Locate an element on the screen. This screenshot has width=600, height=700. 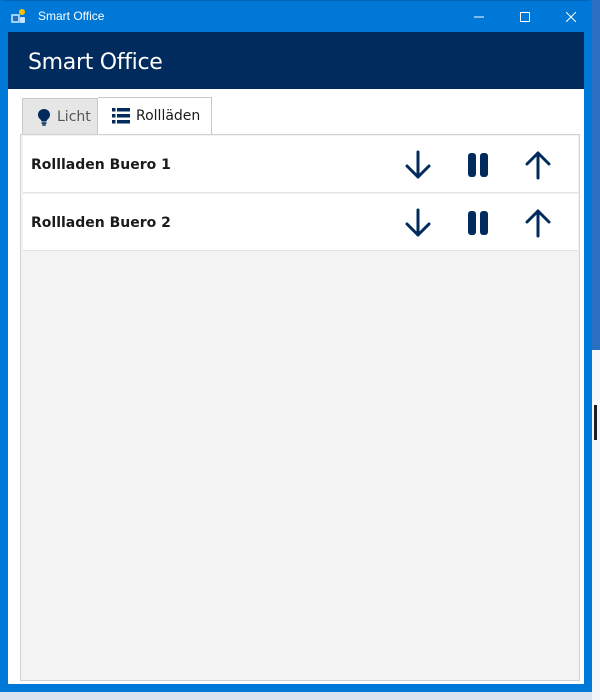
close-button is located at coordinates (566, 16).